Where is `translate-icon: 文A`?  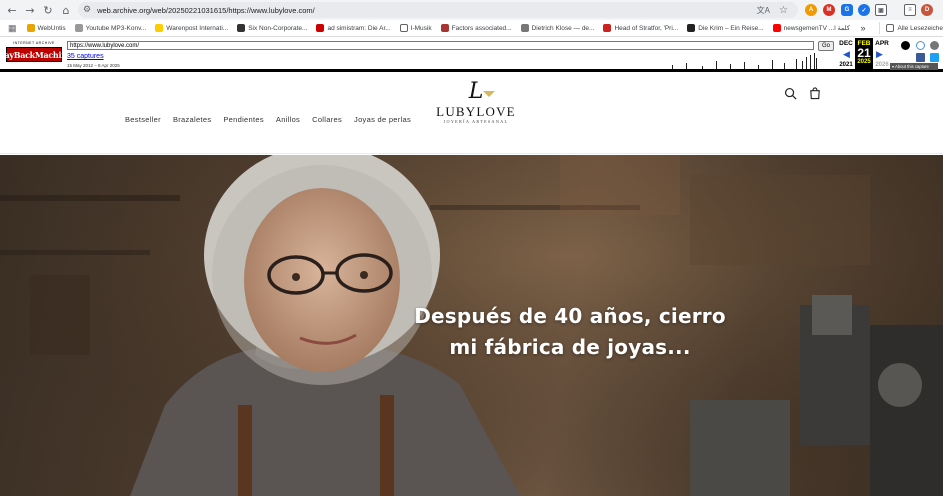
translate-icon: 文A is located at coordinates (763, 10).